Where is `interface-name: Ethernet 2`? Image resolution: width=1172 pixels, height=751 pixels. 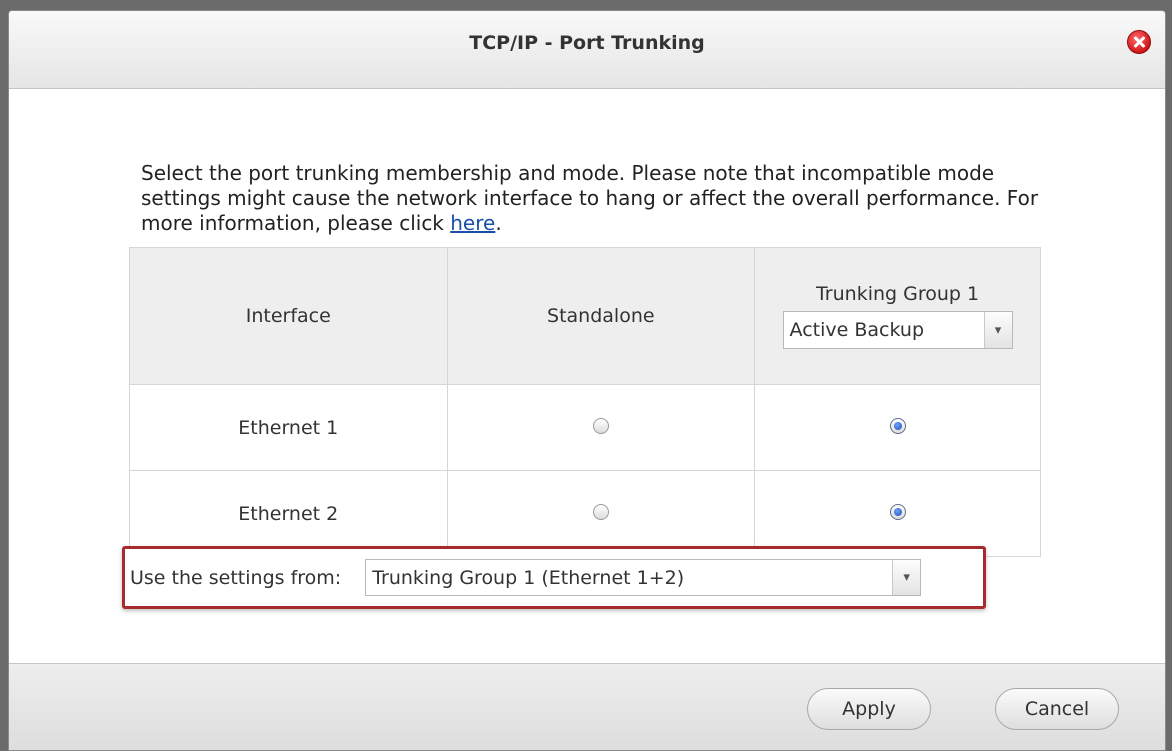 interface-name: Ethernet 2 is located at coordinates (288, 513).